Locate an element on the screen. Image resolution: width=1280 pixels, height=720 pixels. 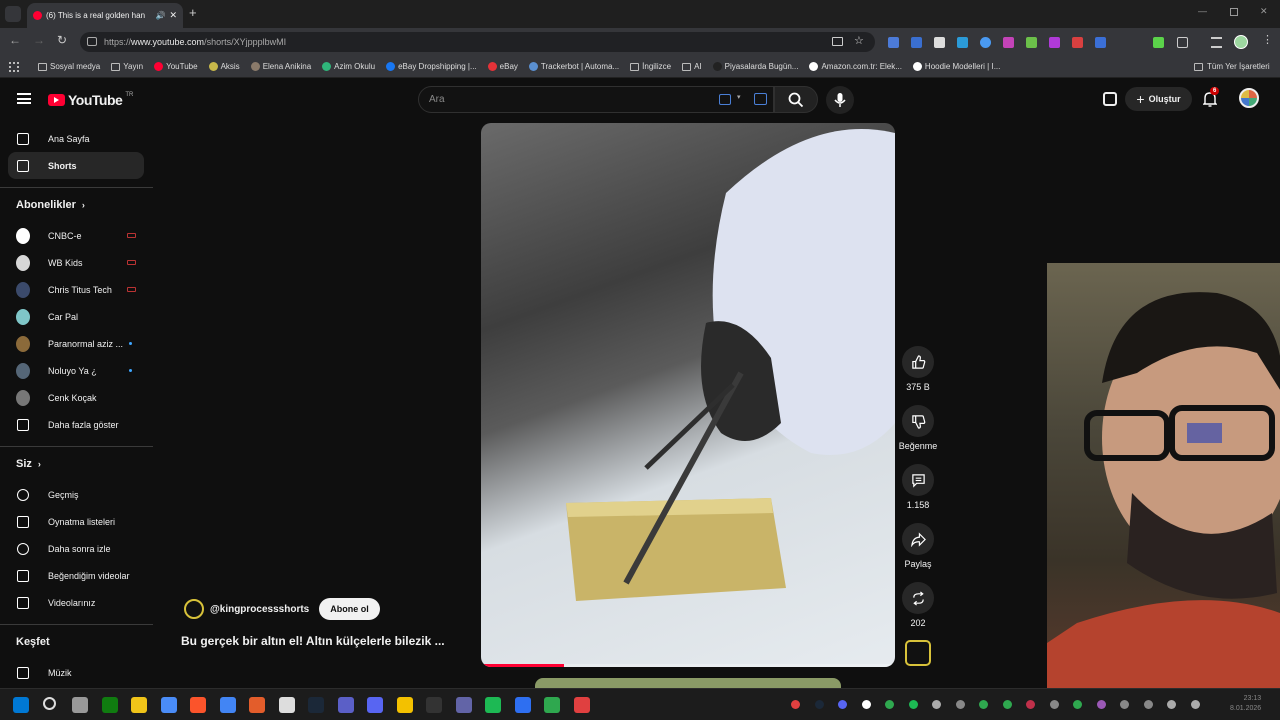
subscriptions-header: Abonelikler › is located at coordinates (50, 205).